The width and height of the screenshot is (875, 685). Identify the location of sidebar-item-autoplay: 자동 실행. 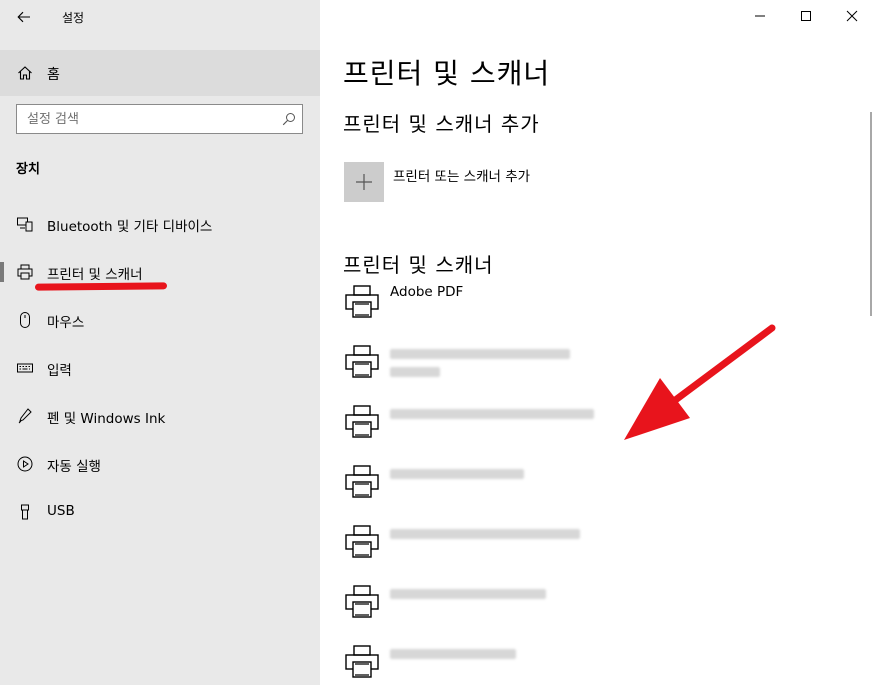
(160, 464).